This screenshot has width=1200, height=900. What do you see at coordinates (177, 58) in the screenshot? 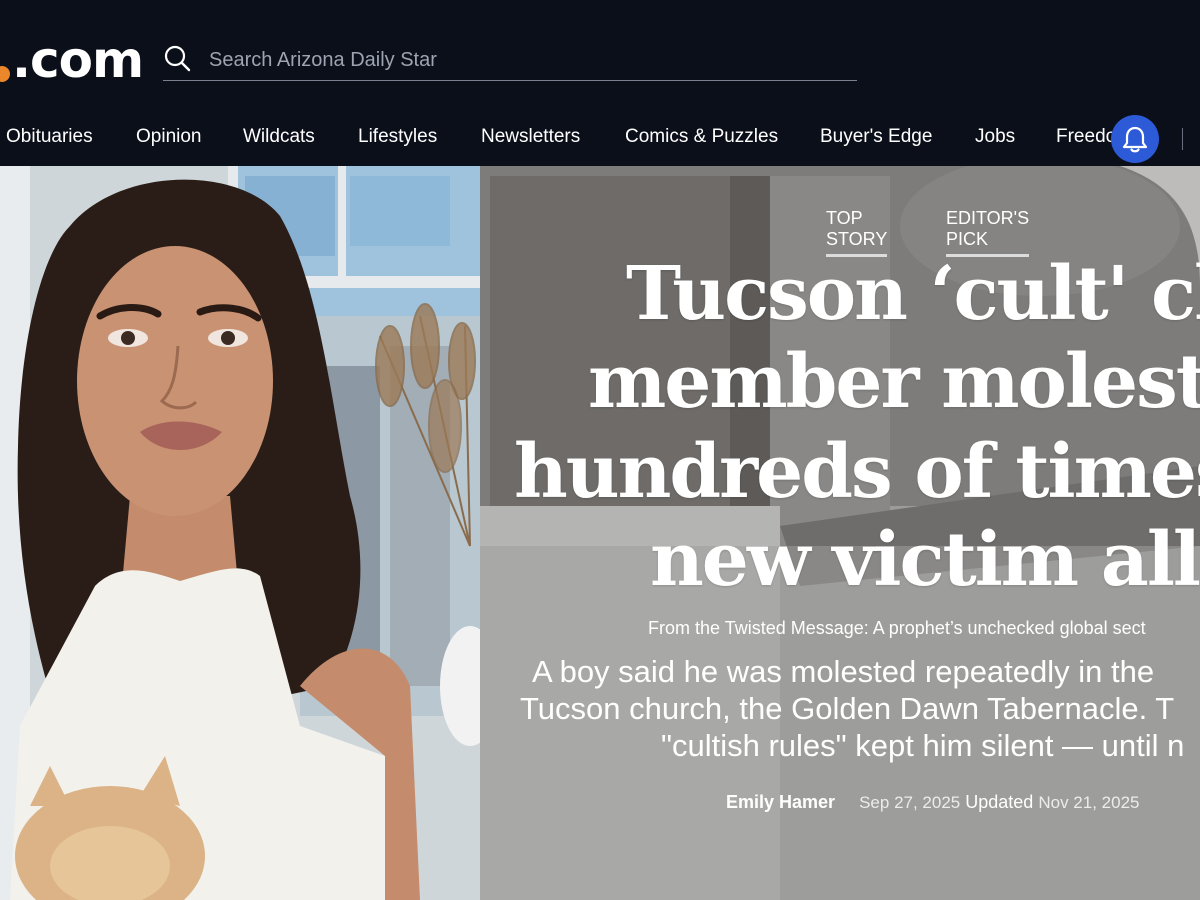
I see `search-icon` at bounding box center [177, 58].